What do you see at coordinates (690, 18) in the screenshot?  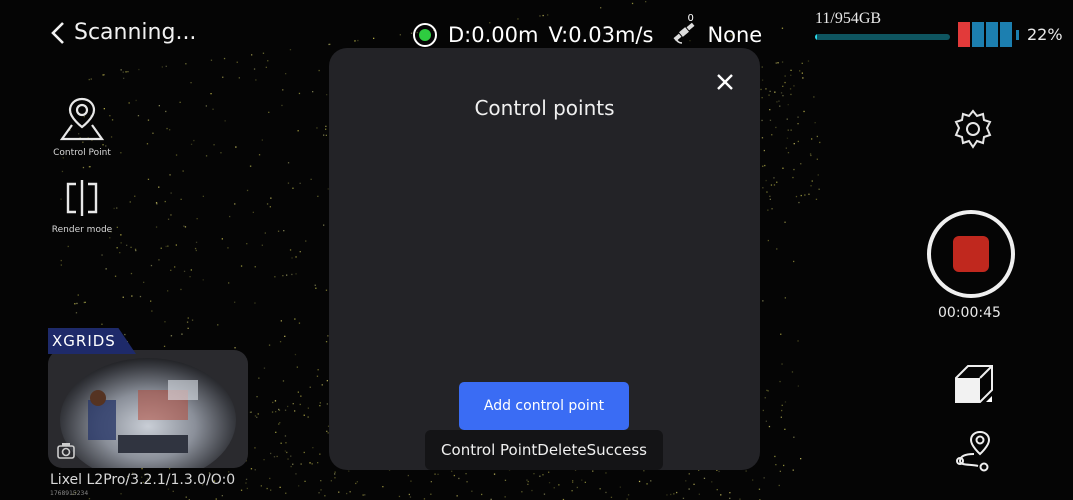 I see `gnss-count: 0` at bounding box center [690, 18].